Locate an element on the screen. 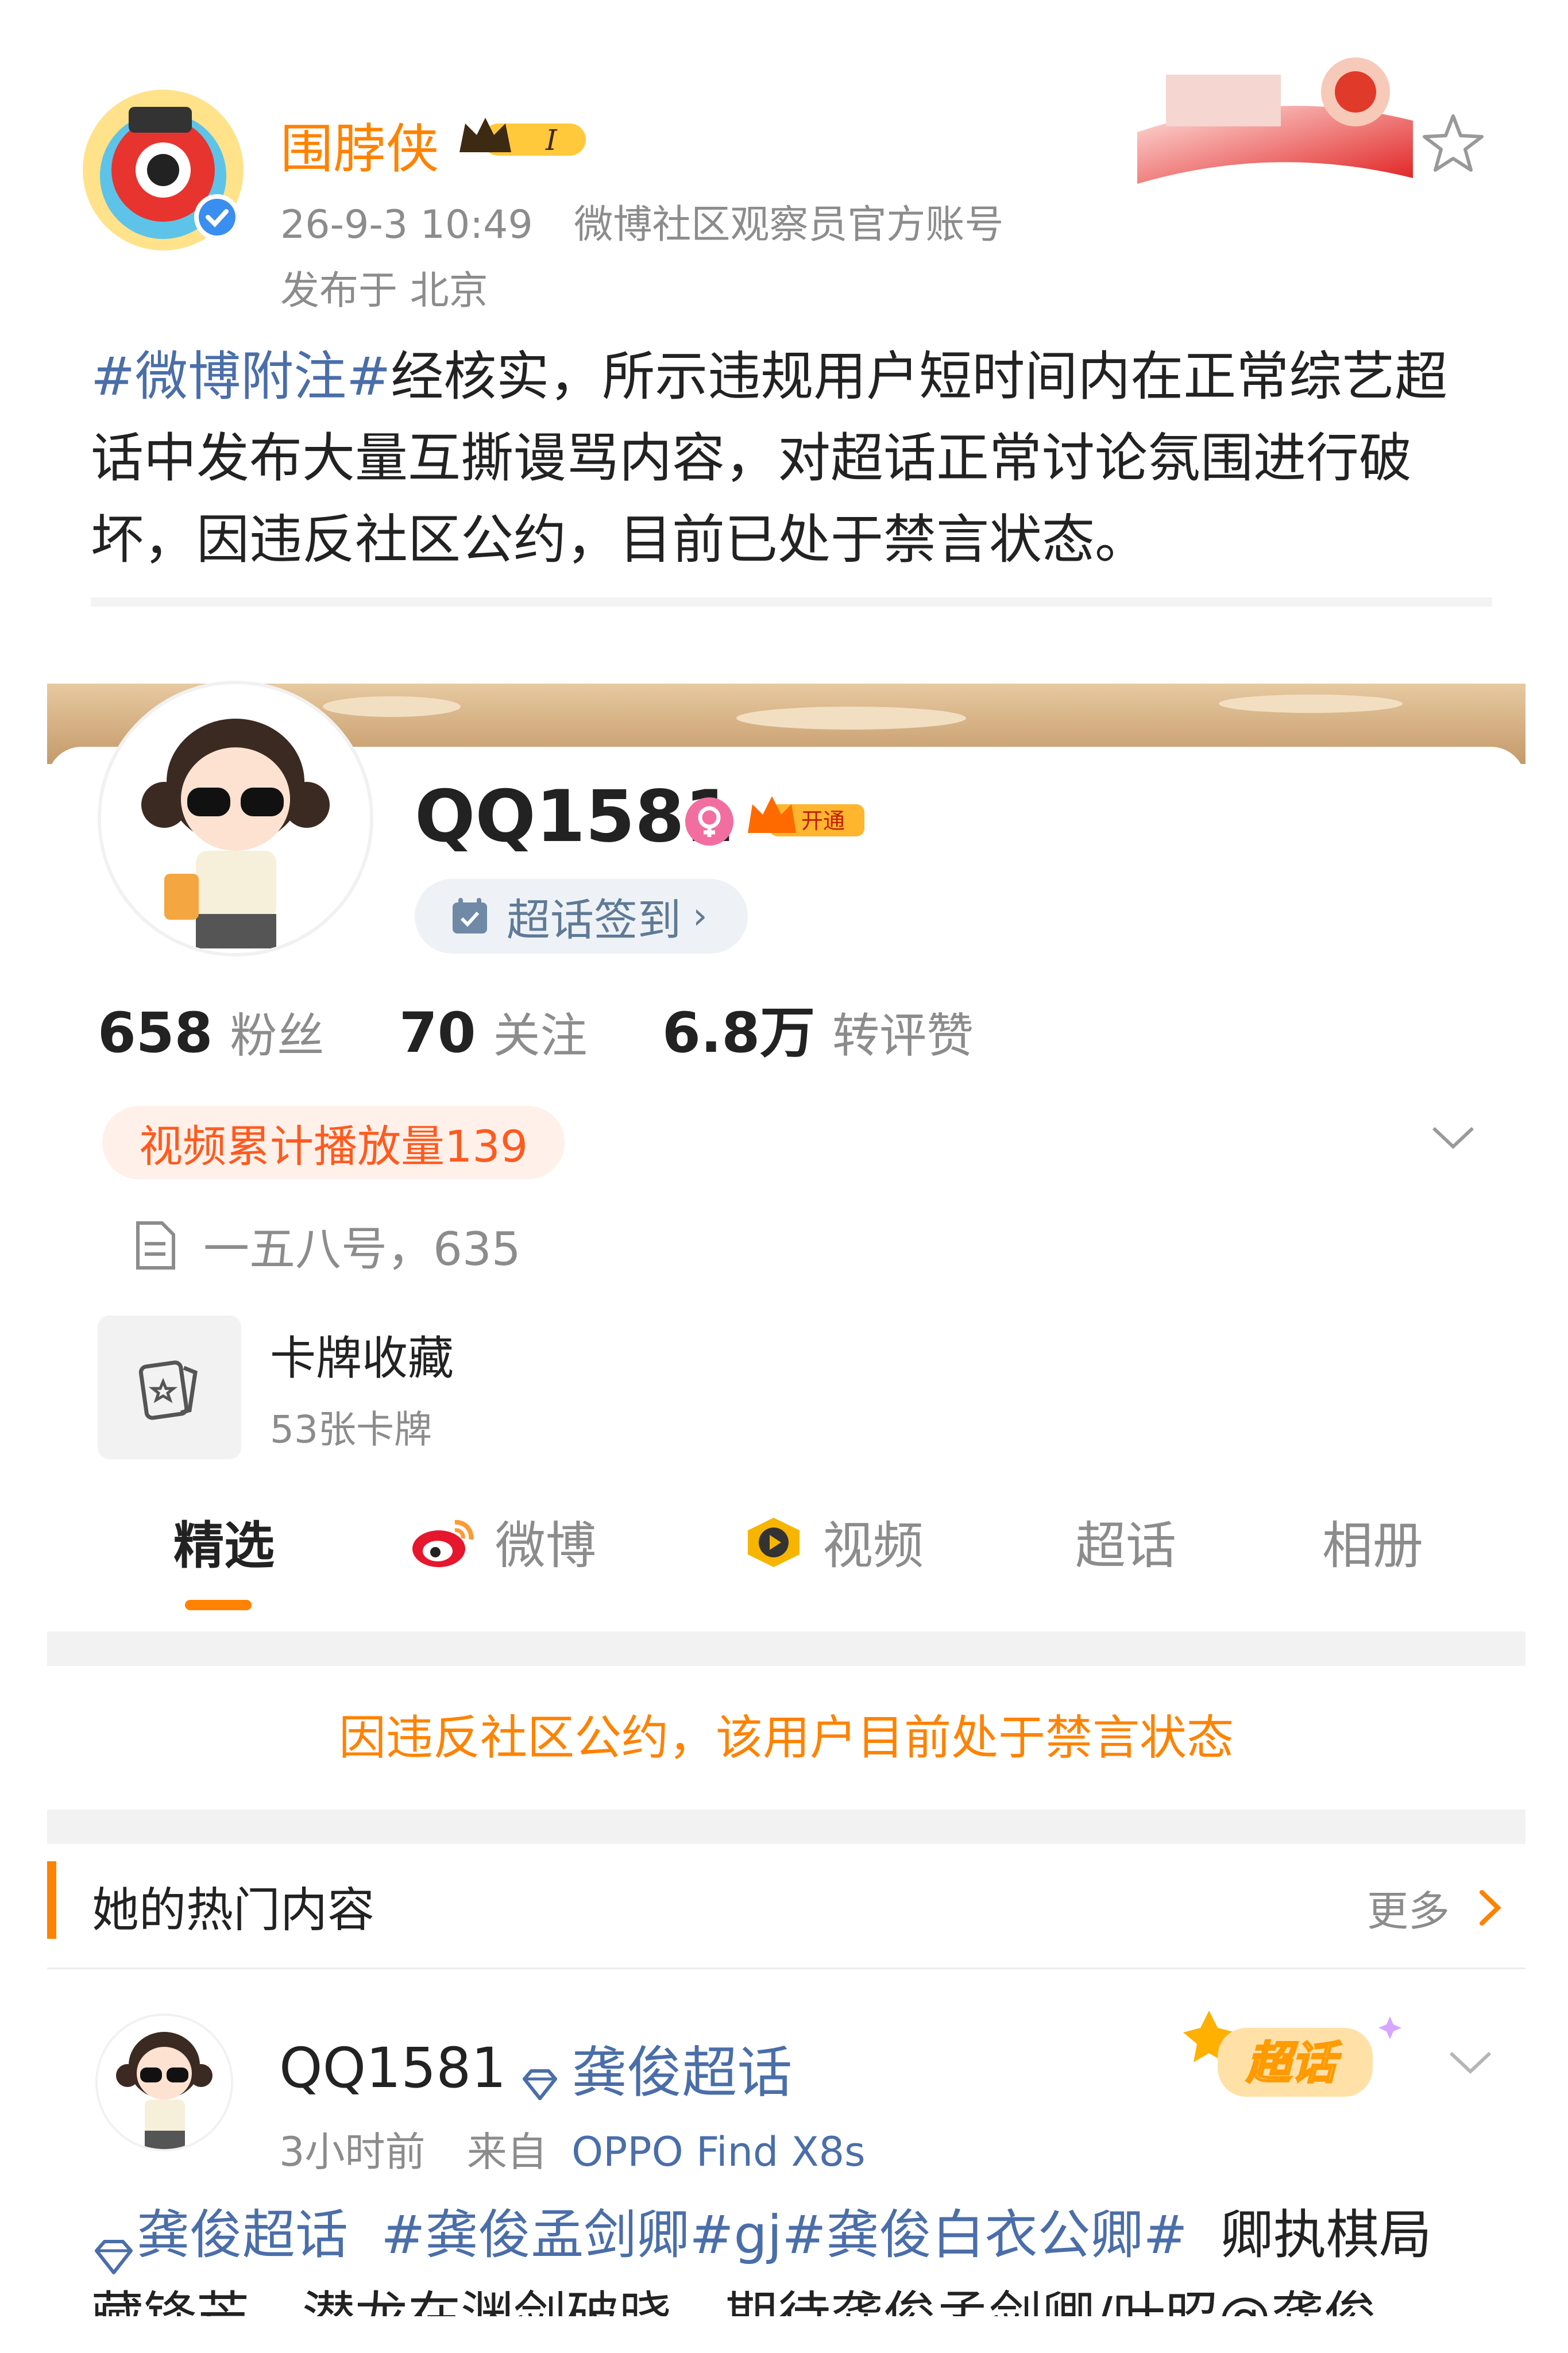 The image size is (1568, 2353). stat-followers: 658 粉丝 is located at coordinates (239, 1033).